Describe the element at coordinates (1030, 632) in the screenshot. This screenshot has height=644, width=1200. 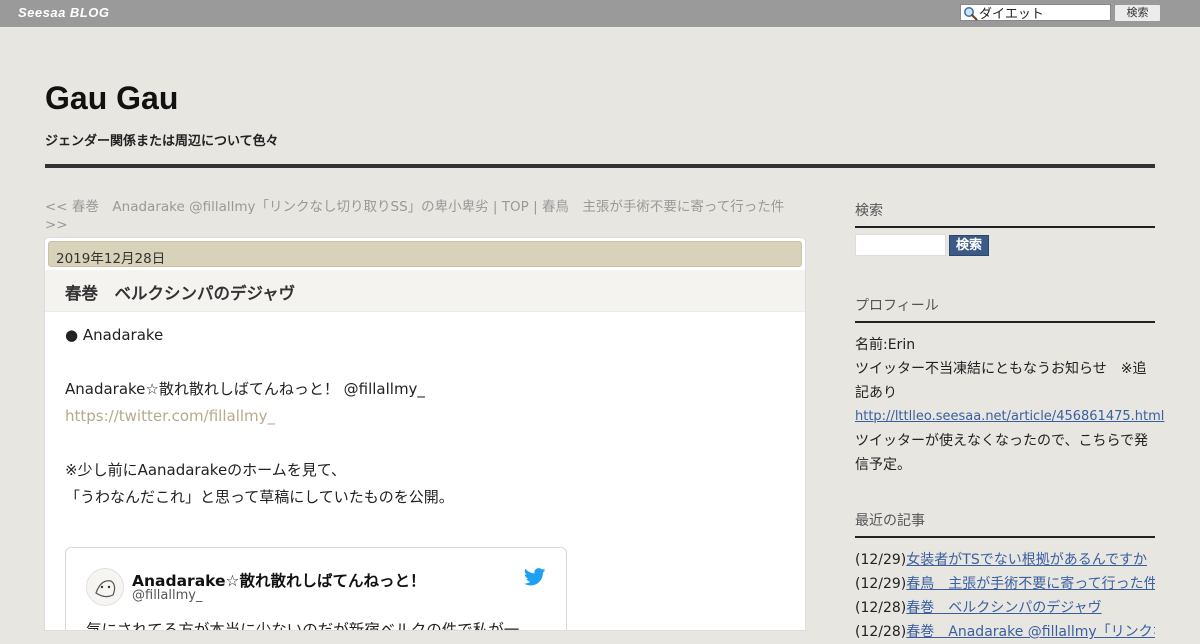
I see `recent-article-link: 春巻 Anadarake @fillallmy「リンクな` at that location.